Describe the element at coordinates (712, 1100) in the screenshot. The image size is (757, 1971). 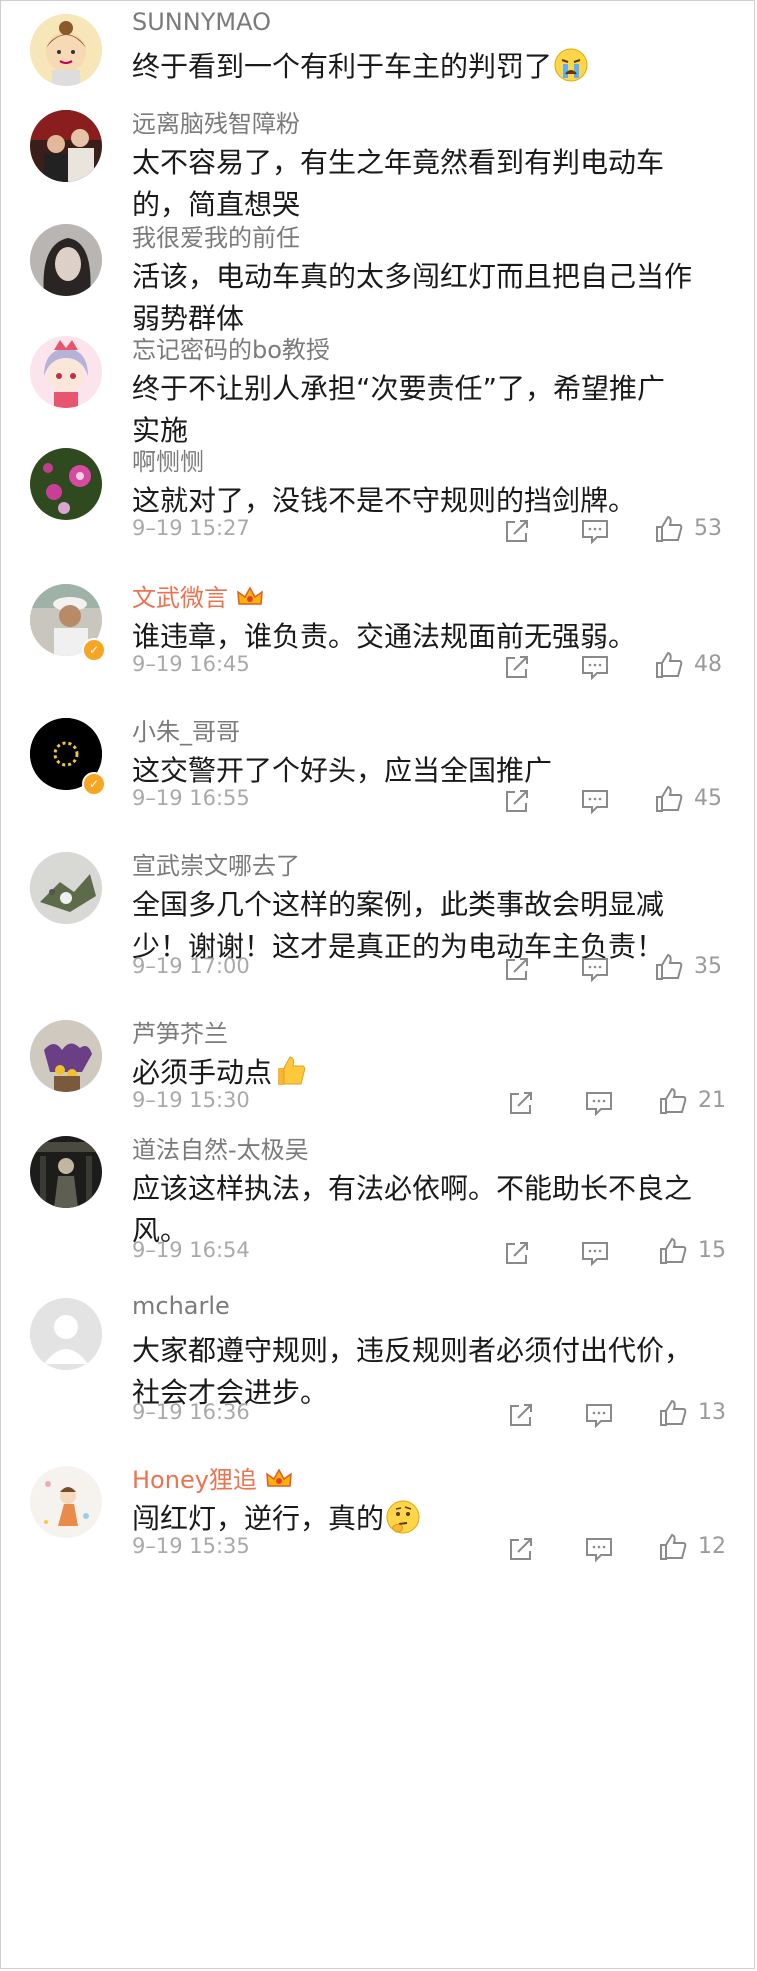
I see `like-count: 21` at that location.